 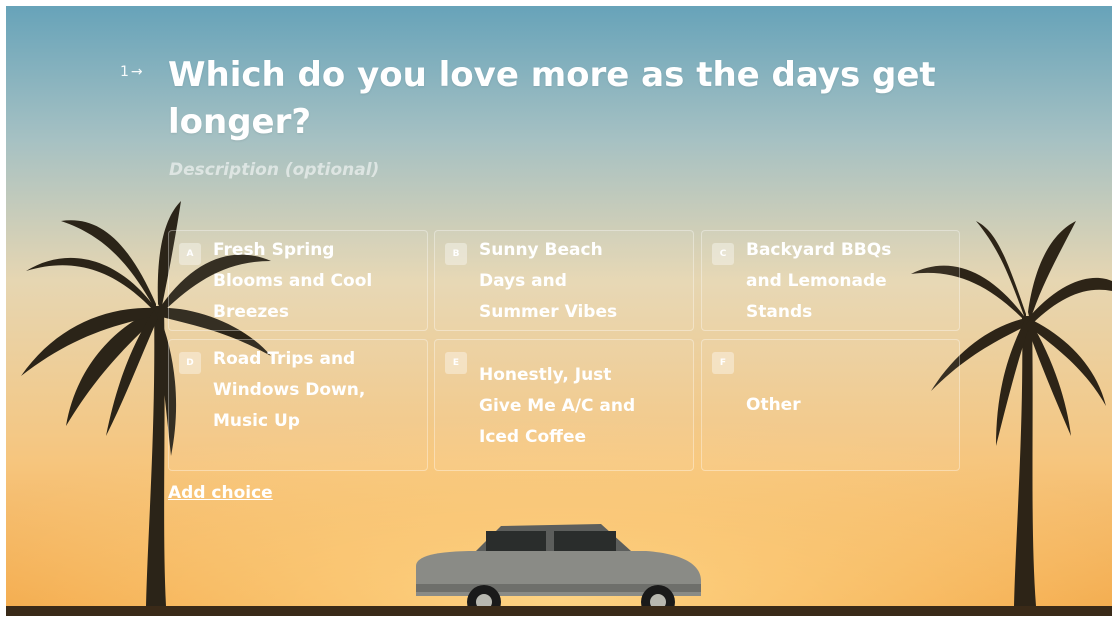 What do you see at coordinates (190, 363) in the screenshot?
I see `choice-key-badge: D` at bounding box center [190, 363].